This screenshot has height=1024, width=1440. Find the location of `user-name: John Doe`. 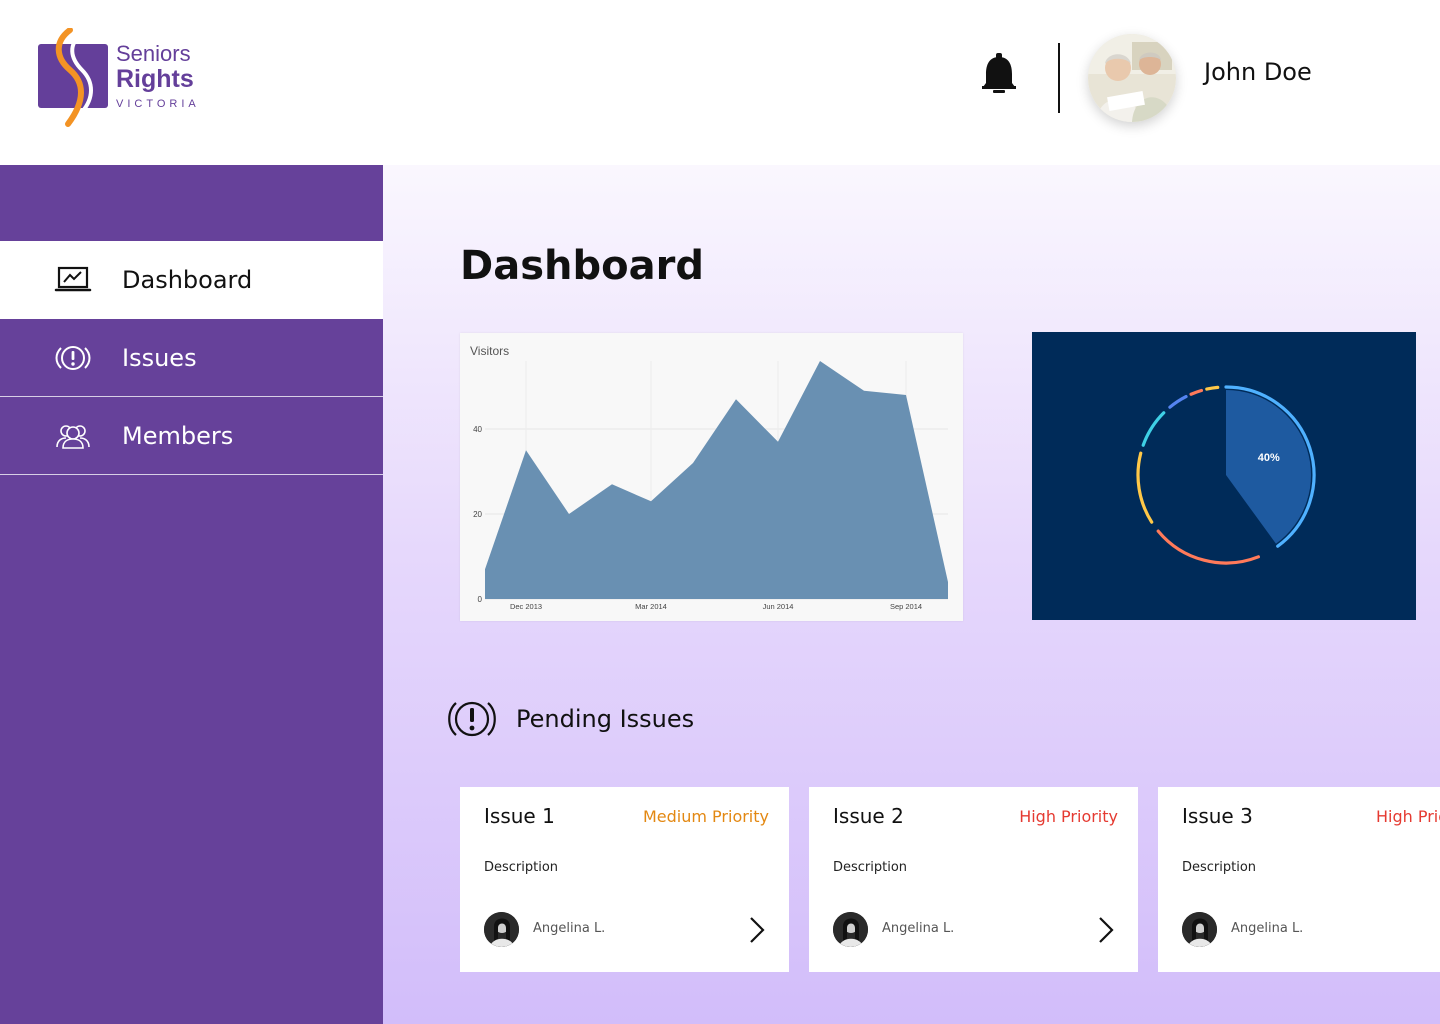

user-name: John Doe is located at coordinates (1258, 72).